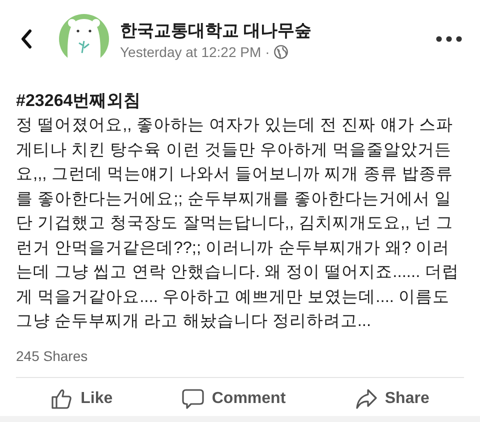 The width and height of the screenshot is (480, 422). Describe the element at coordinates (79, 101) in the screenshot. I see `post-title: #23264번째외침` at that location.